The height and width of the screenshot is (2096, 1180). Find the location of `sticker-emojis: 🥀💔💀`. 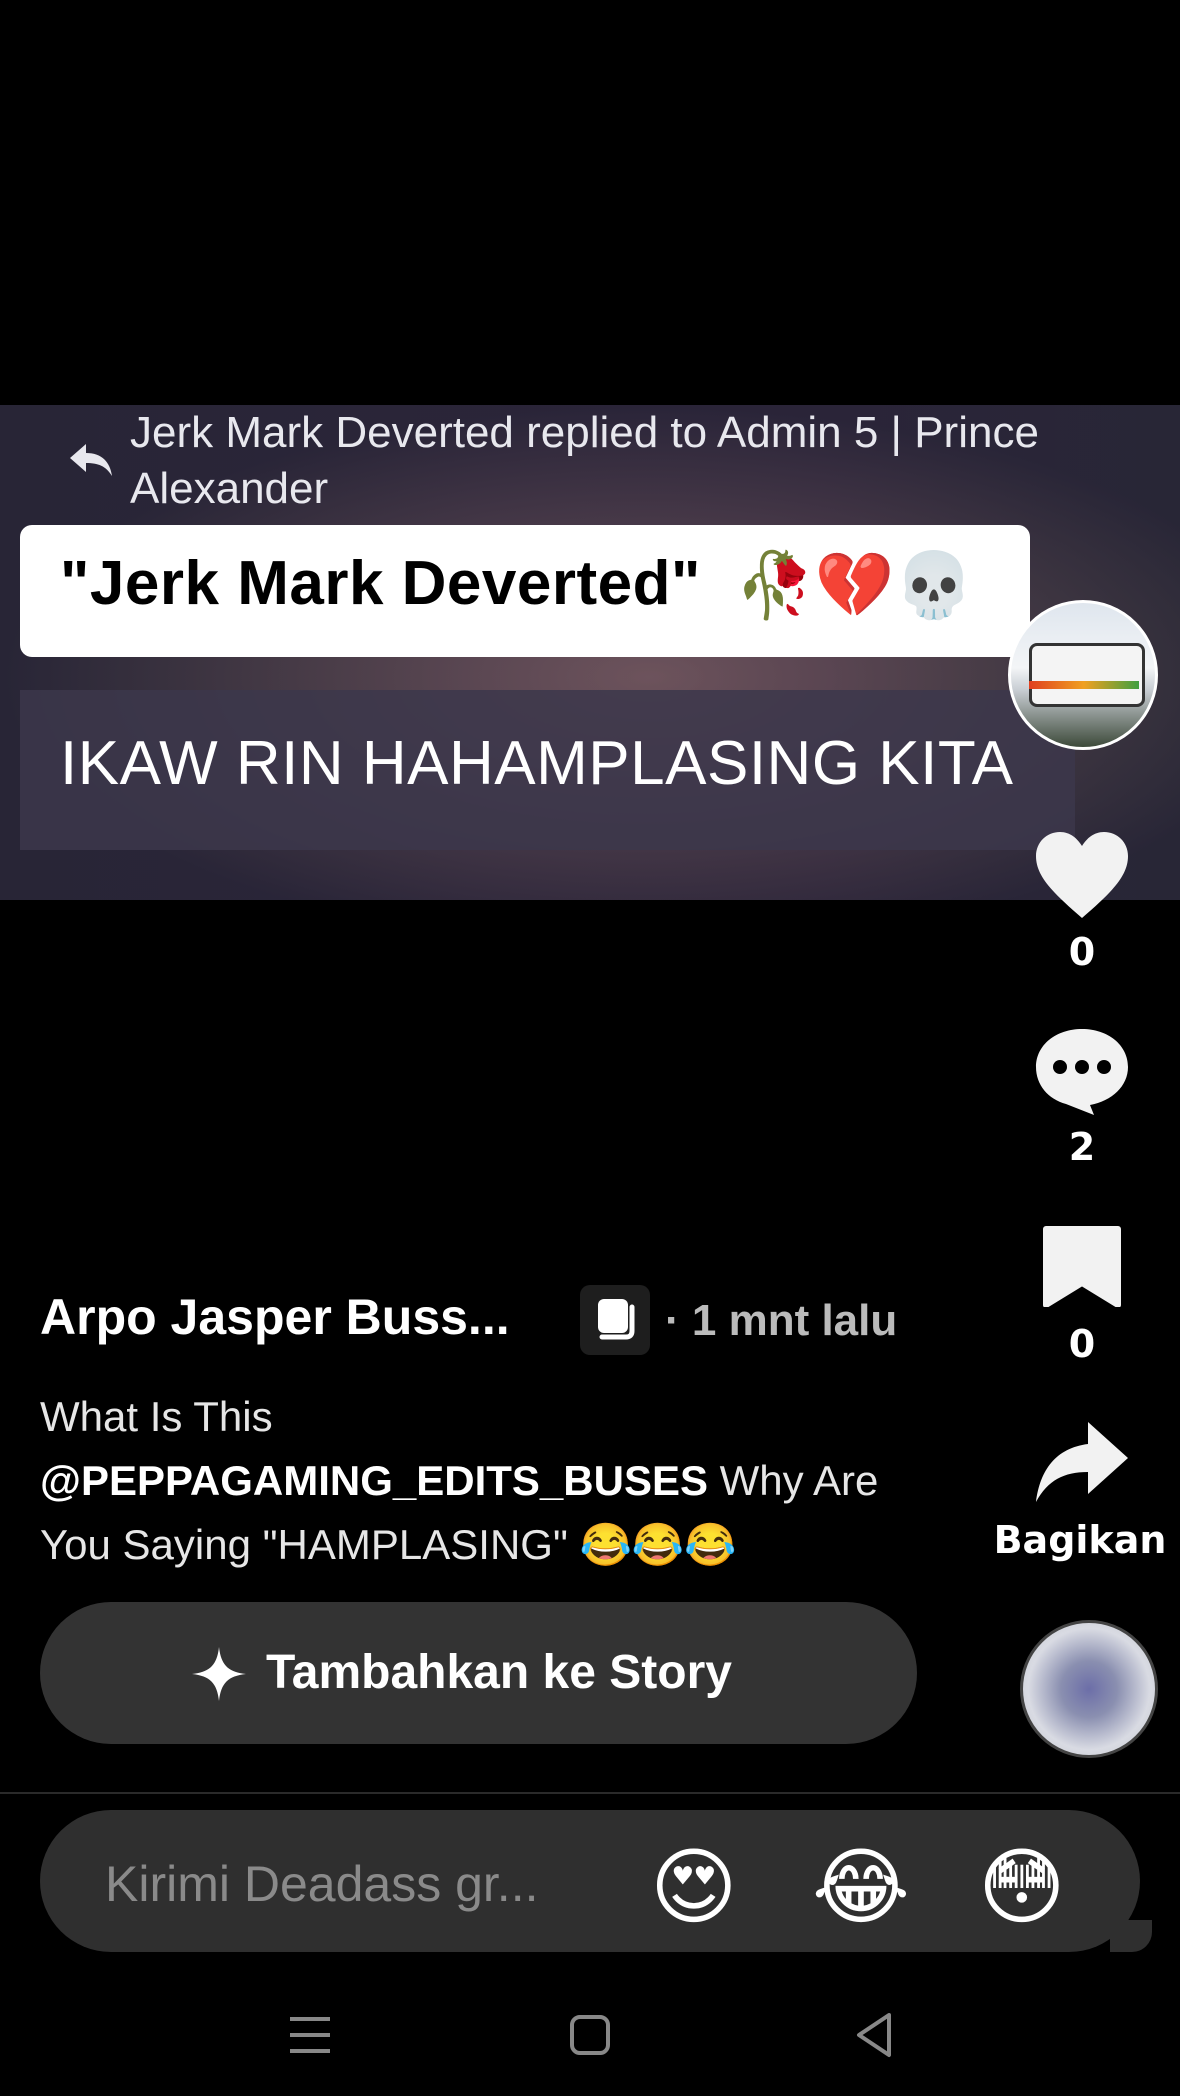

sticker-emojis: 🥀💔💀 is located at coordinates (855, 586).